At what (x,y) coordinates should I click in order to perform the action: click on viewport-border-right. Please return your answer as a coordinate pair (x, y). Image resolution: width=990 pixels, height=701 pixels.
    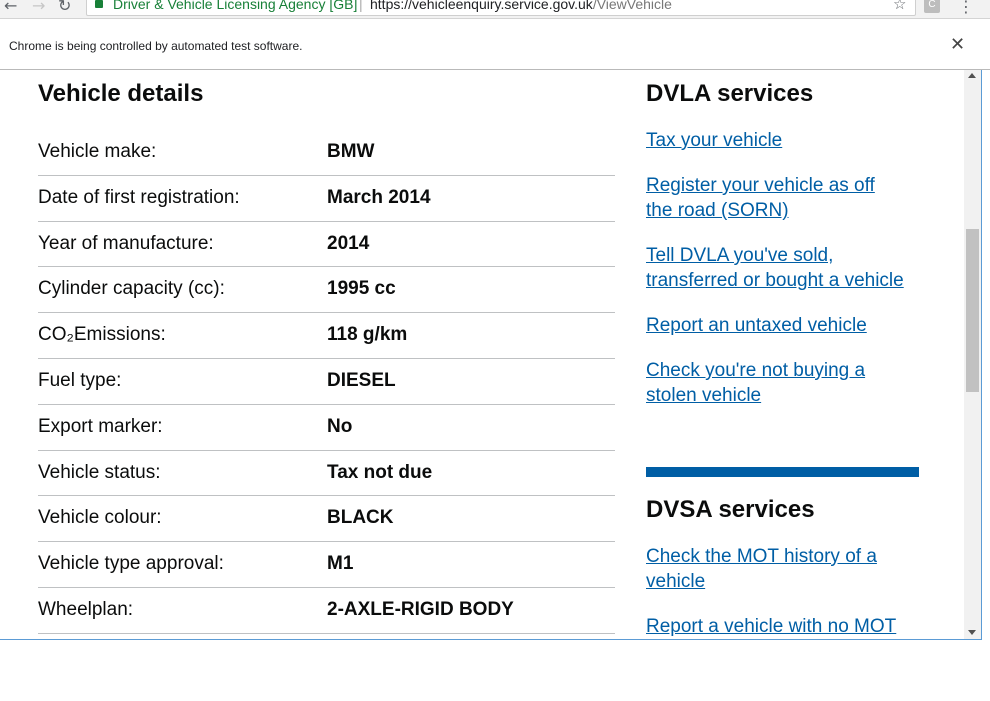
    Looking at the image, I should click on (981, 355).